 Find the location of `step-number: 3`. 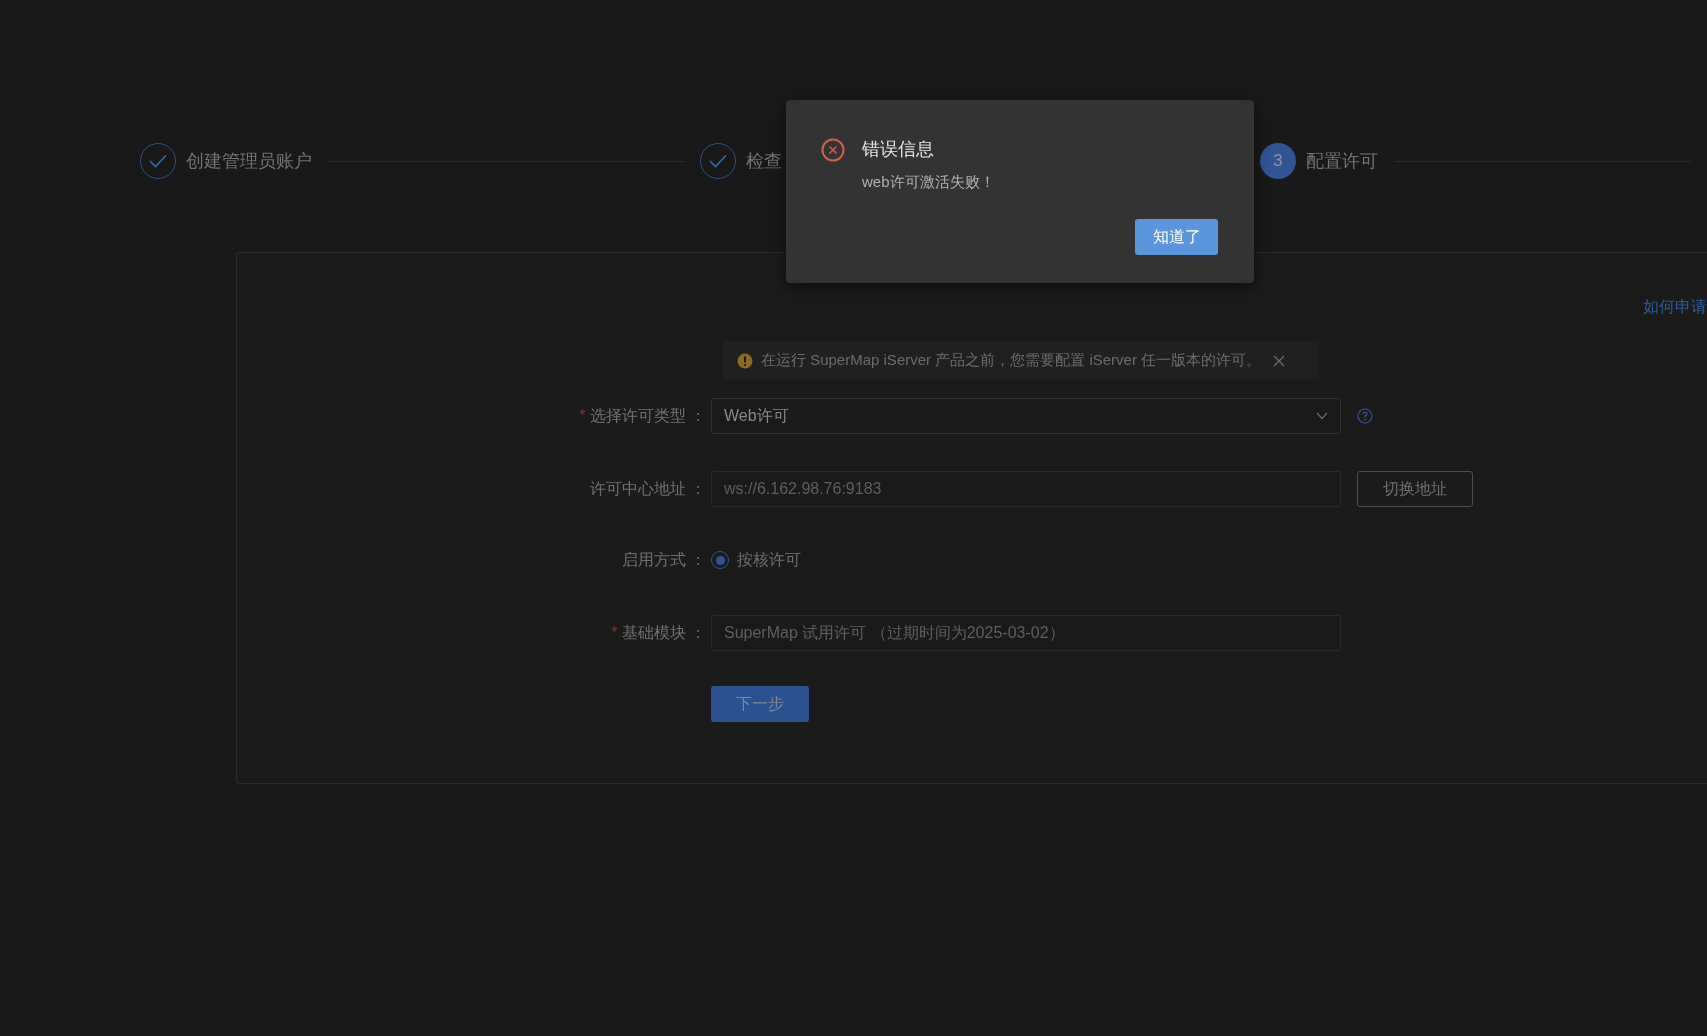

step-number: 3 is located at coordinates (1278, 161).